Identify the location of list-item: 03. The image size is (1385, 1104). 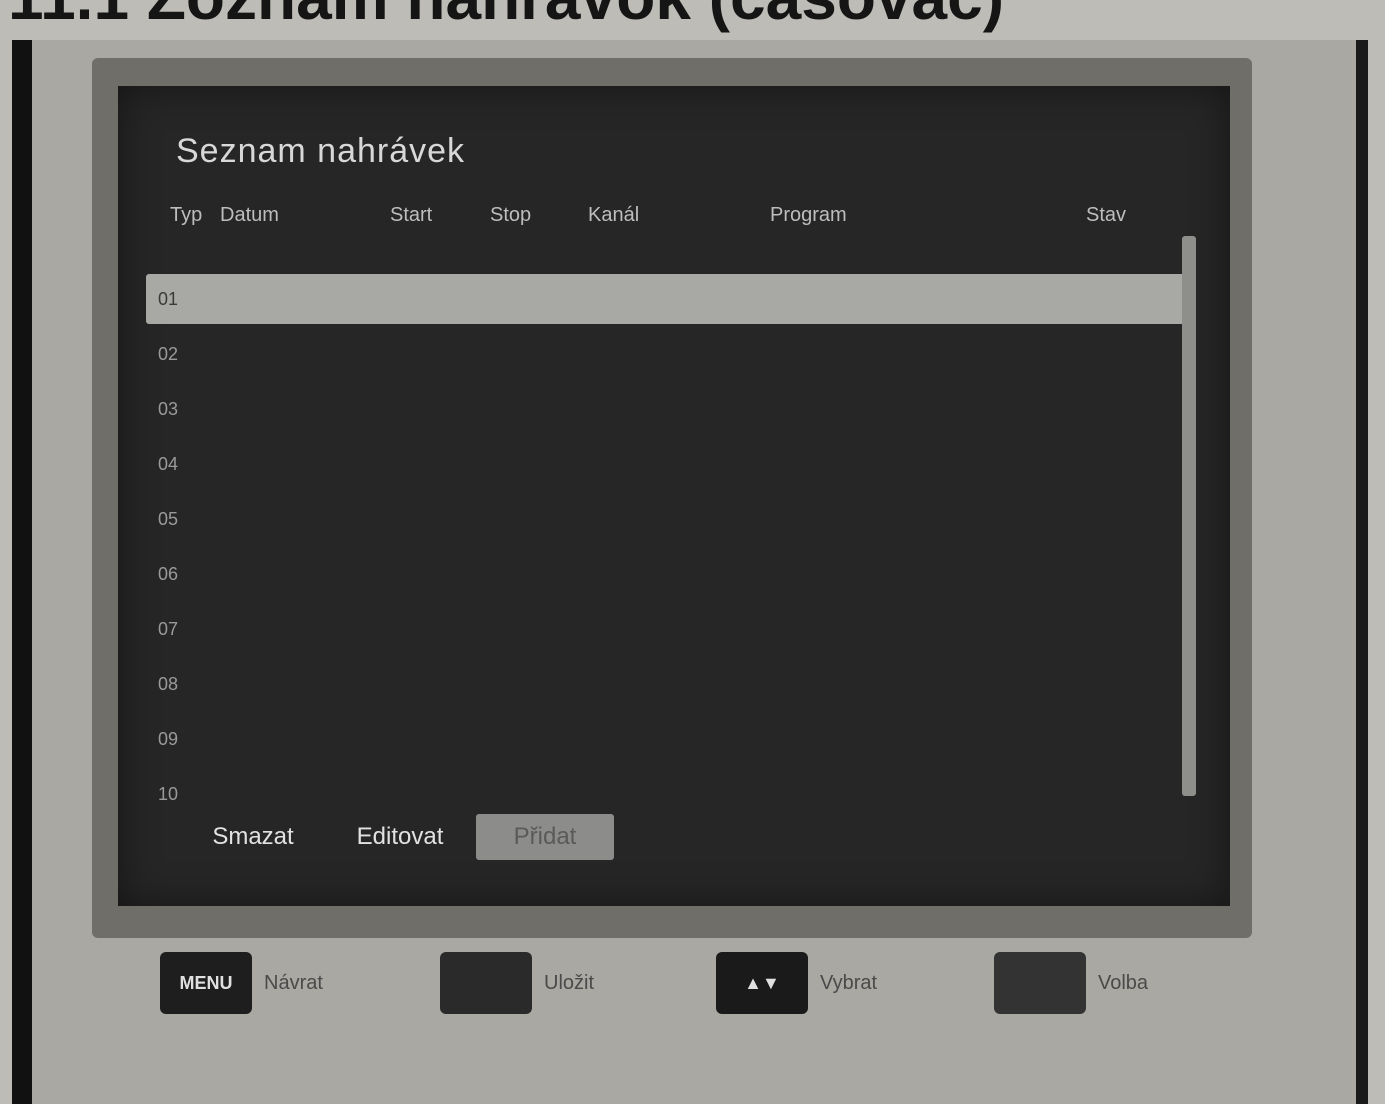
(666, 409).